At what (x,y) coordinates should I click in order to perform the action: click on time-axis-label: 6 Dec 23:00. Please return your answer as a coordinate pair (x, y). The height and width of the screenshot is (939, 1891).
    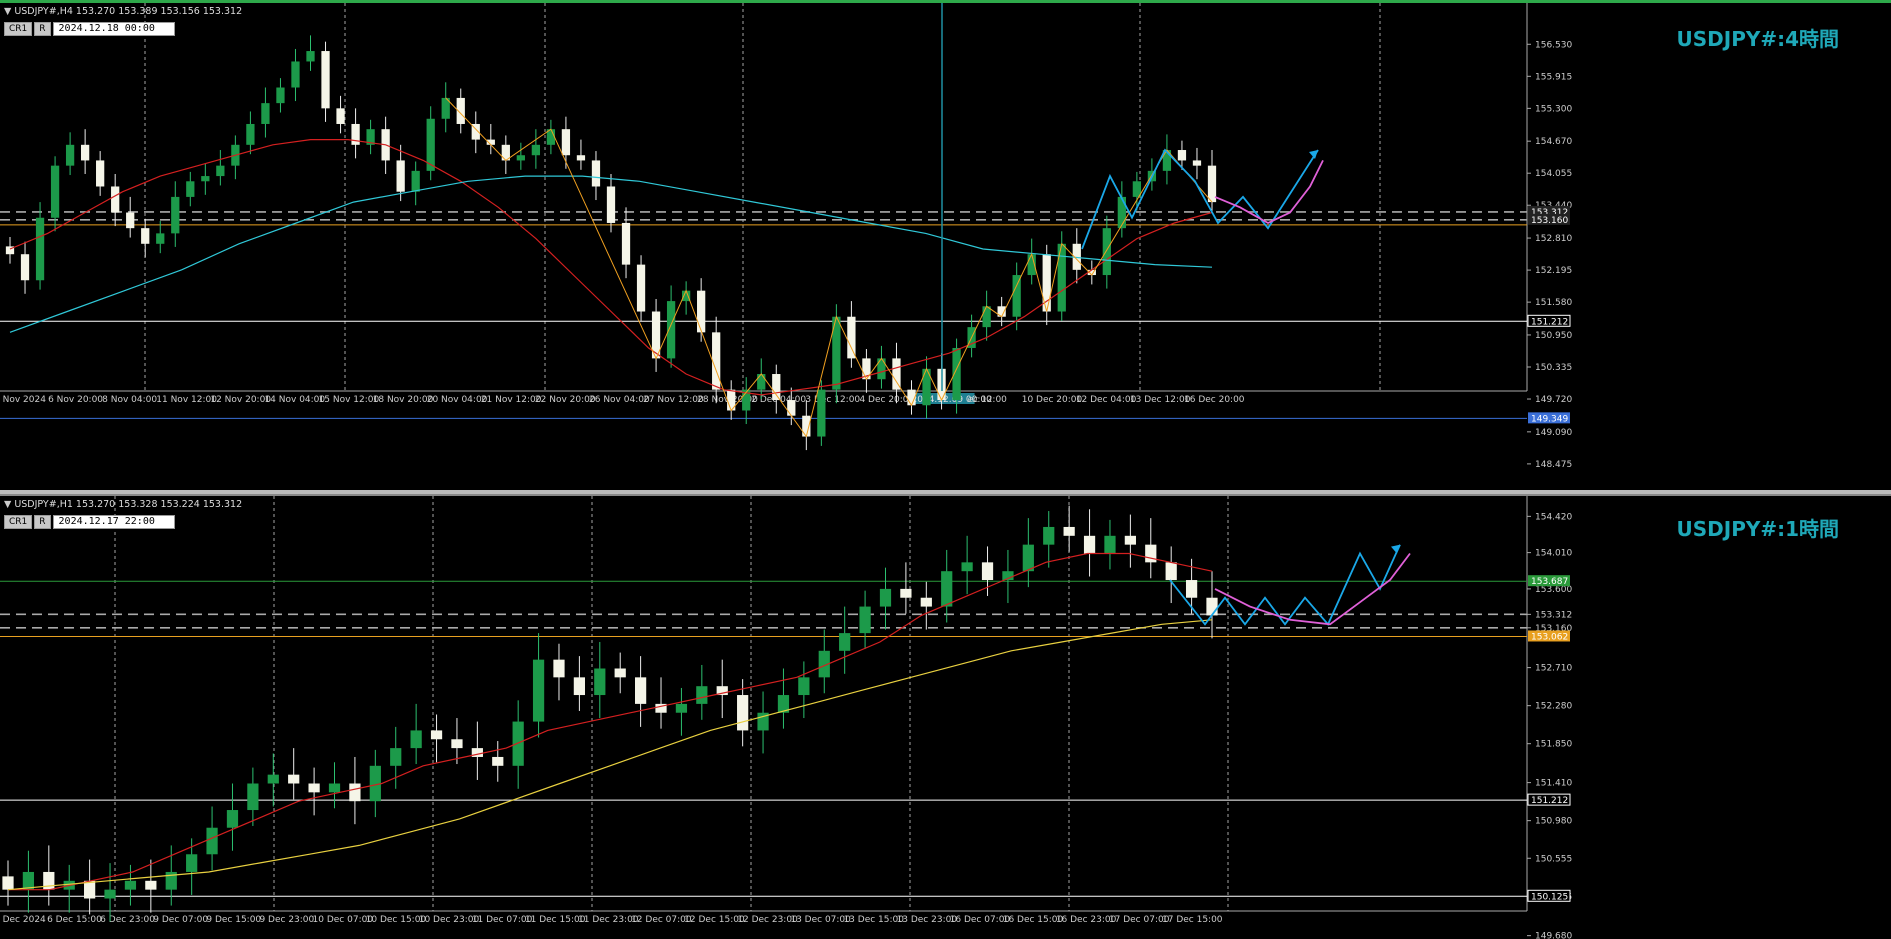
    Looking at the image, I should click on (127, 920).